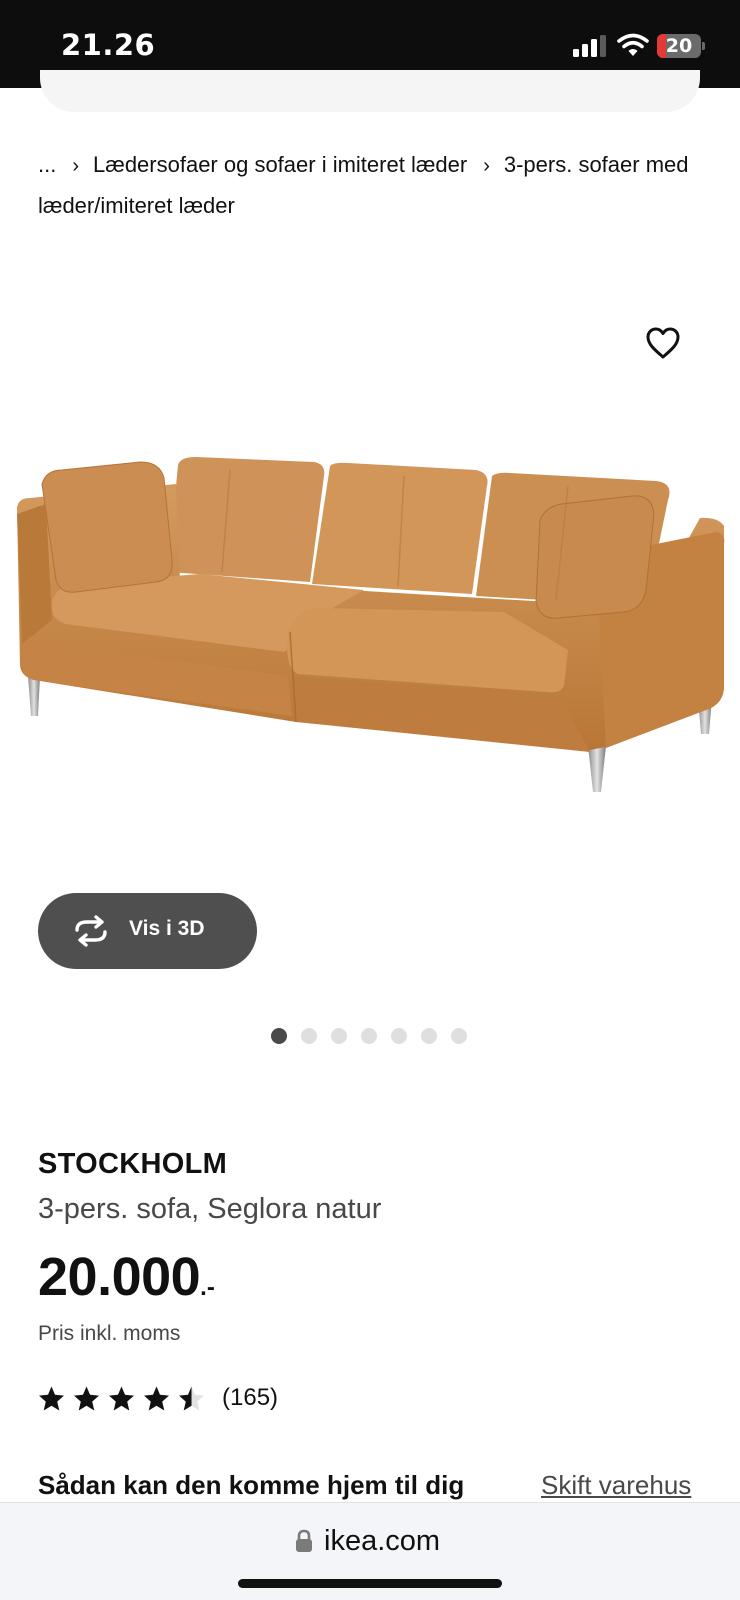 Image resolution: width=740 pixels, height=1600 pixels. What do you see at coordinates (91, 931) in the screenshot?
I see `rotate-3d-icon` at bounding box center [91, 931].